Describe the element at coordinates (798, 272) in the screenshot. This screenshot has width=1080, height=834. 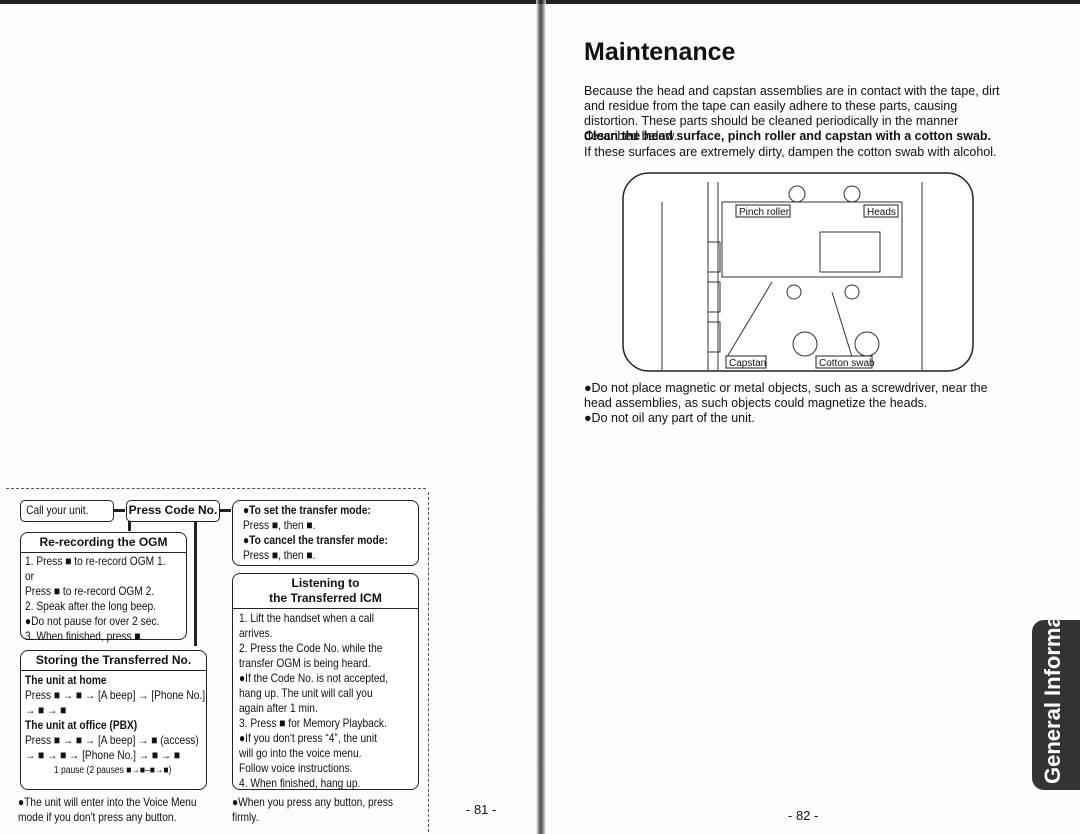
I see `head-cleaning-diagram: Pinch roller Heads Capstan Cotton swab` at that location.